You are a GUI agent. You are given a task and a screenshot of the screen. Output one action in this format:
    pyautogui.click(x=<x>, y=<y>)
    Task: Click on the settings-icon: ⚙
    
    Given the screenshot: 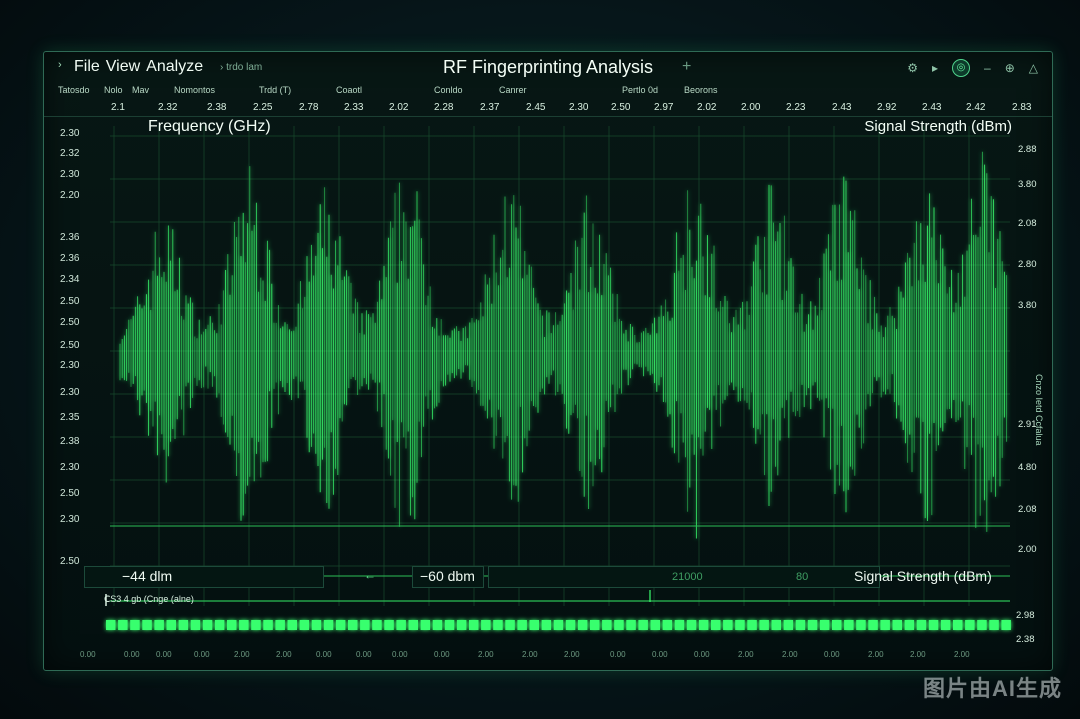 What is the action you would take?
    pyautogui.click(x=912, y=68)
    